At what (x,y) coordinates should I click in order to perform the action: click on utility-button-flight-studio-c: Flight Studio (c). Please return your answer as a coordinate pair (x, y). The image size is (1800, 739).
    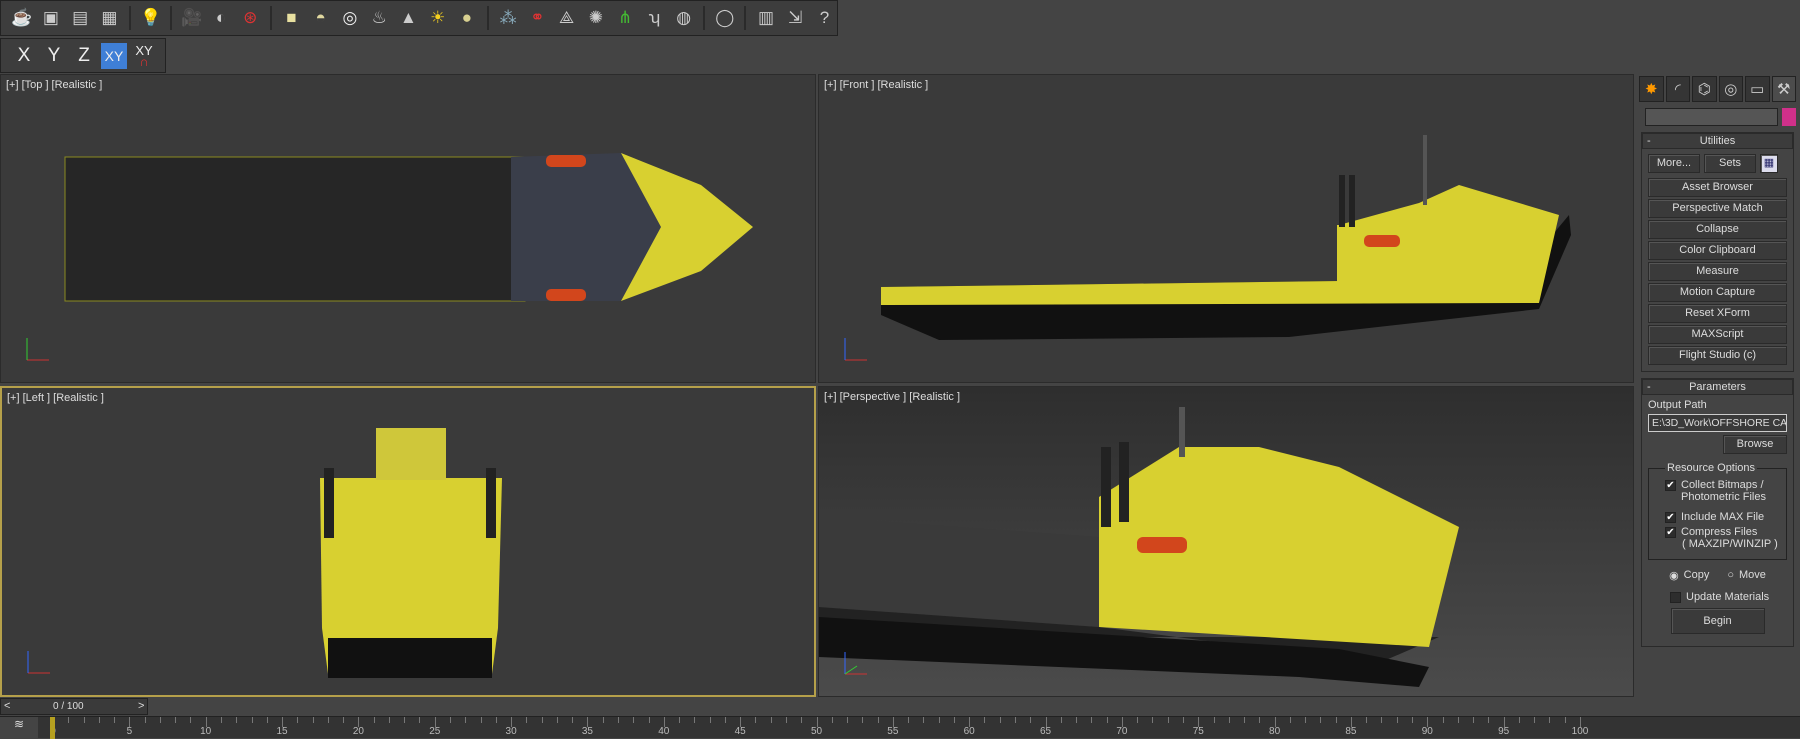
    Looking at the image, I should click on (1717, 355).